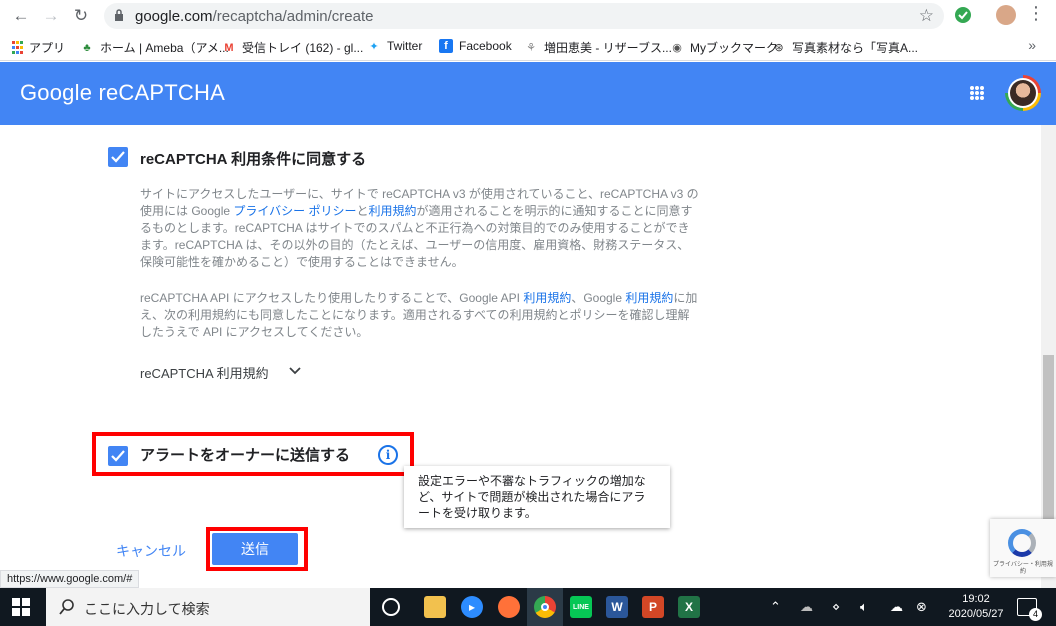 This screenshot has width=1056, height=626. I want to click on reload-icon: ↻, so click(81, 16).